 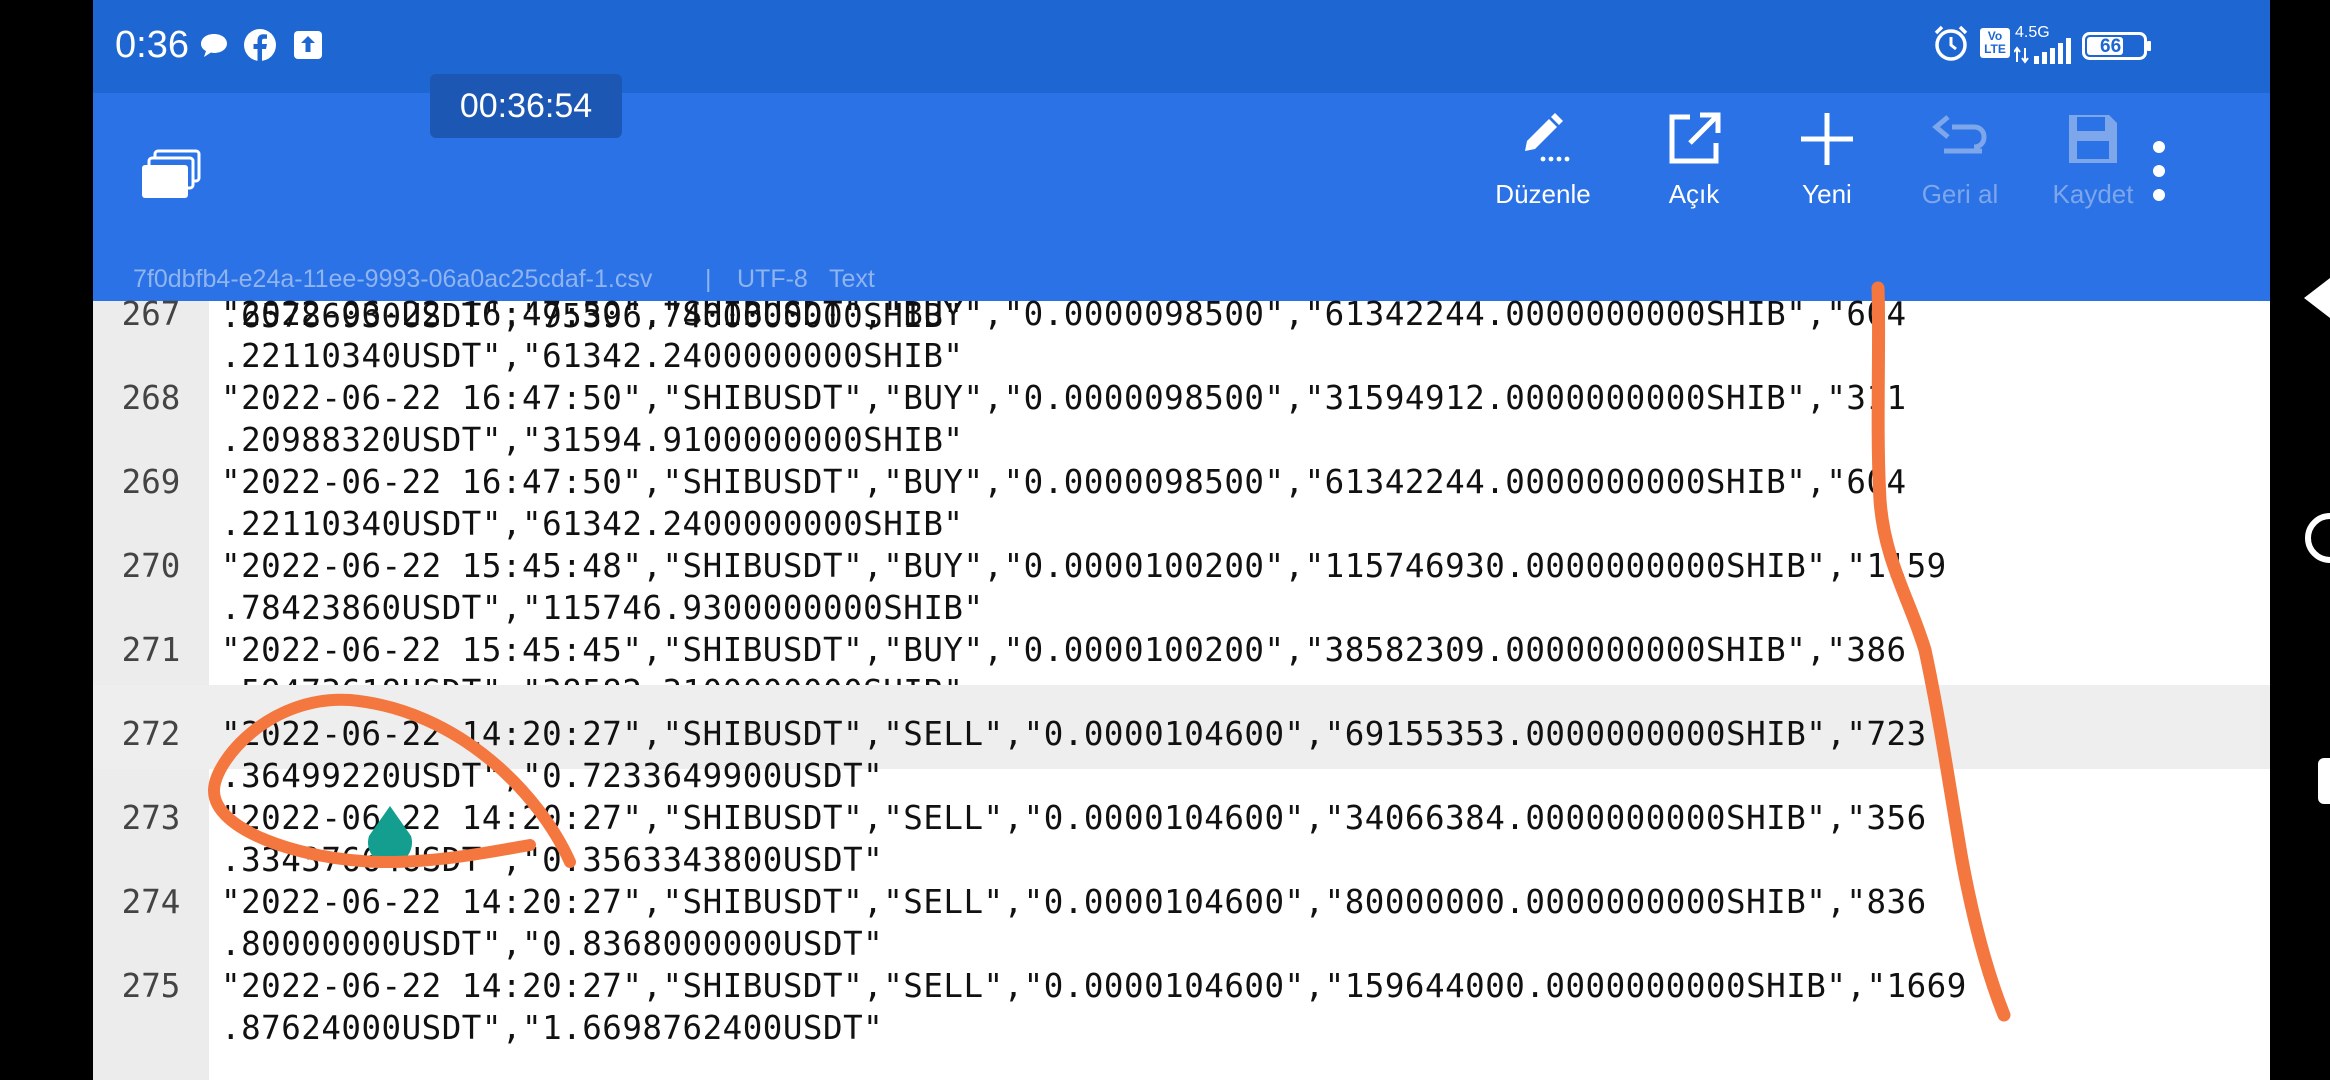 What do you see at coordinates (151, 314) in the screenshot?
I see `line-number: 267` at bounding box center [151, 314].